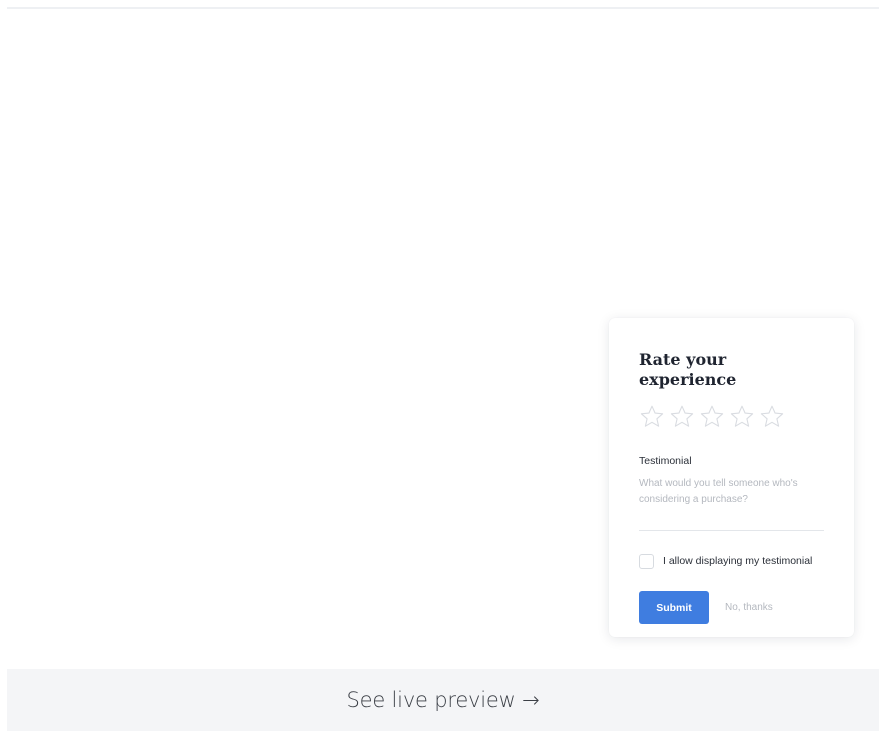  What do you see at coordinates (688, 369) in the screenshot?
I see `widget-title: Rate your experience` at bounding box center [688, 369].